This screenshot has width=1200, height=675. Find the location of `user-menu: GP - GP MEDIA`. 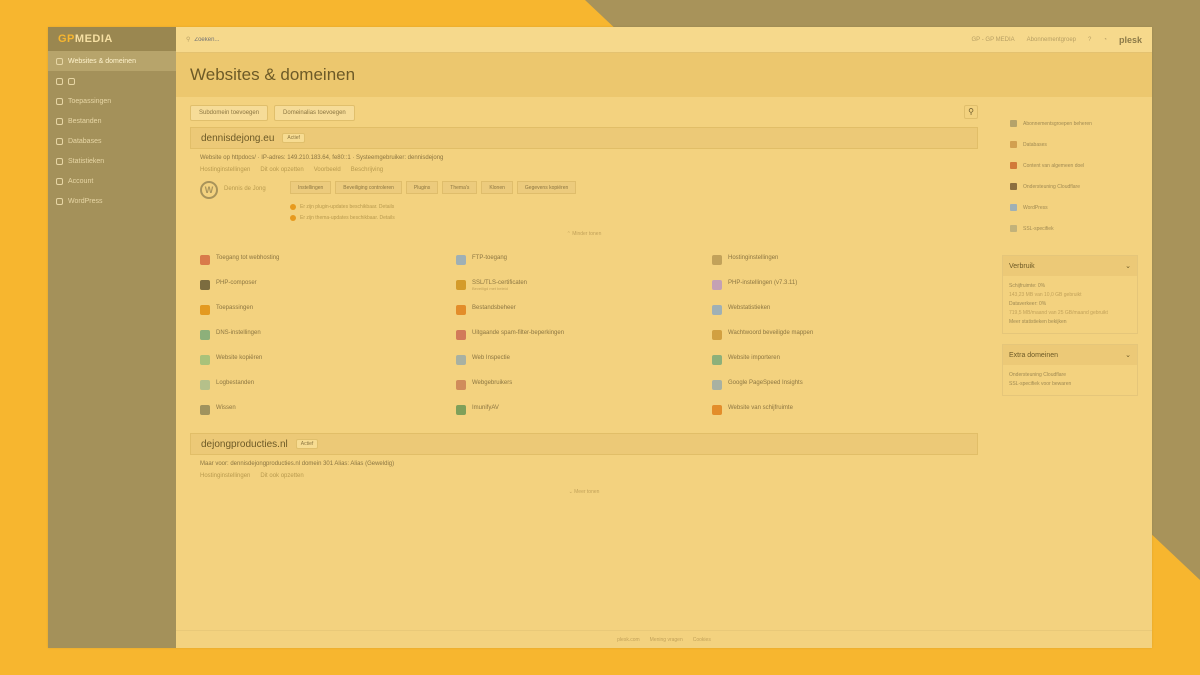

user-menu: GP - GP MEDIA is located at coordinates (993, 40).